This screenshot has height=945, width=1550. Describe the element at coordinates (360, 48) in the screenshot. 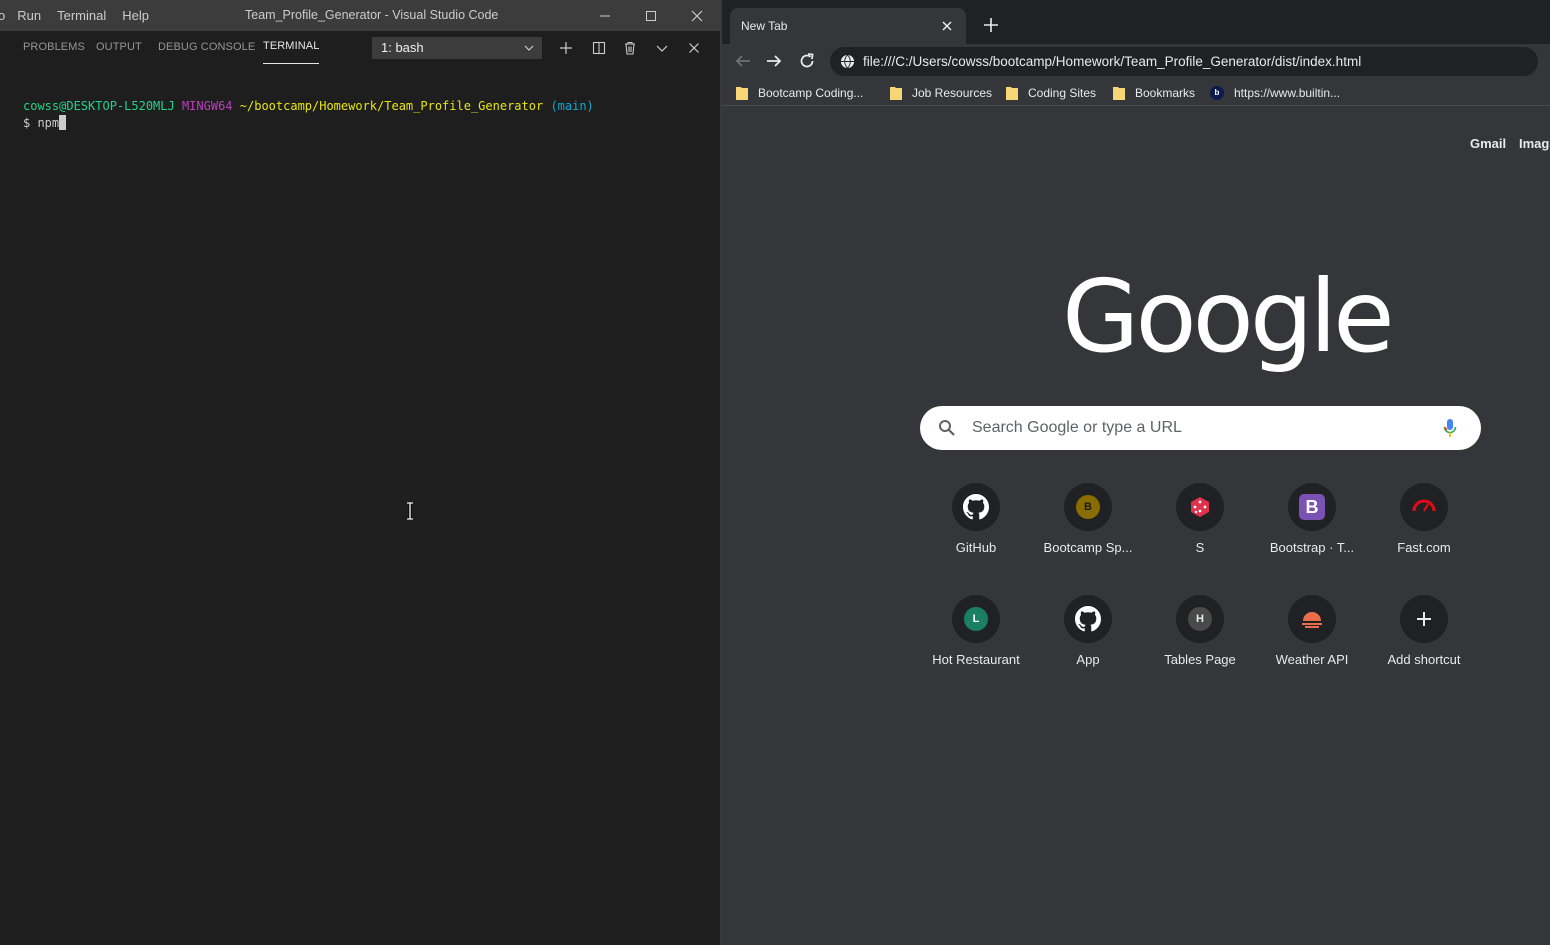

I see `panel-header: PROBLEMS OUTPUT DEBUG CONSOLE TERMINAL` at that location.